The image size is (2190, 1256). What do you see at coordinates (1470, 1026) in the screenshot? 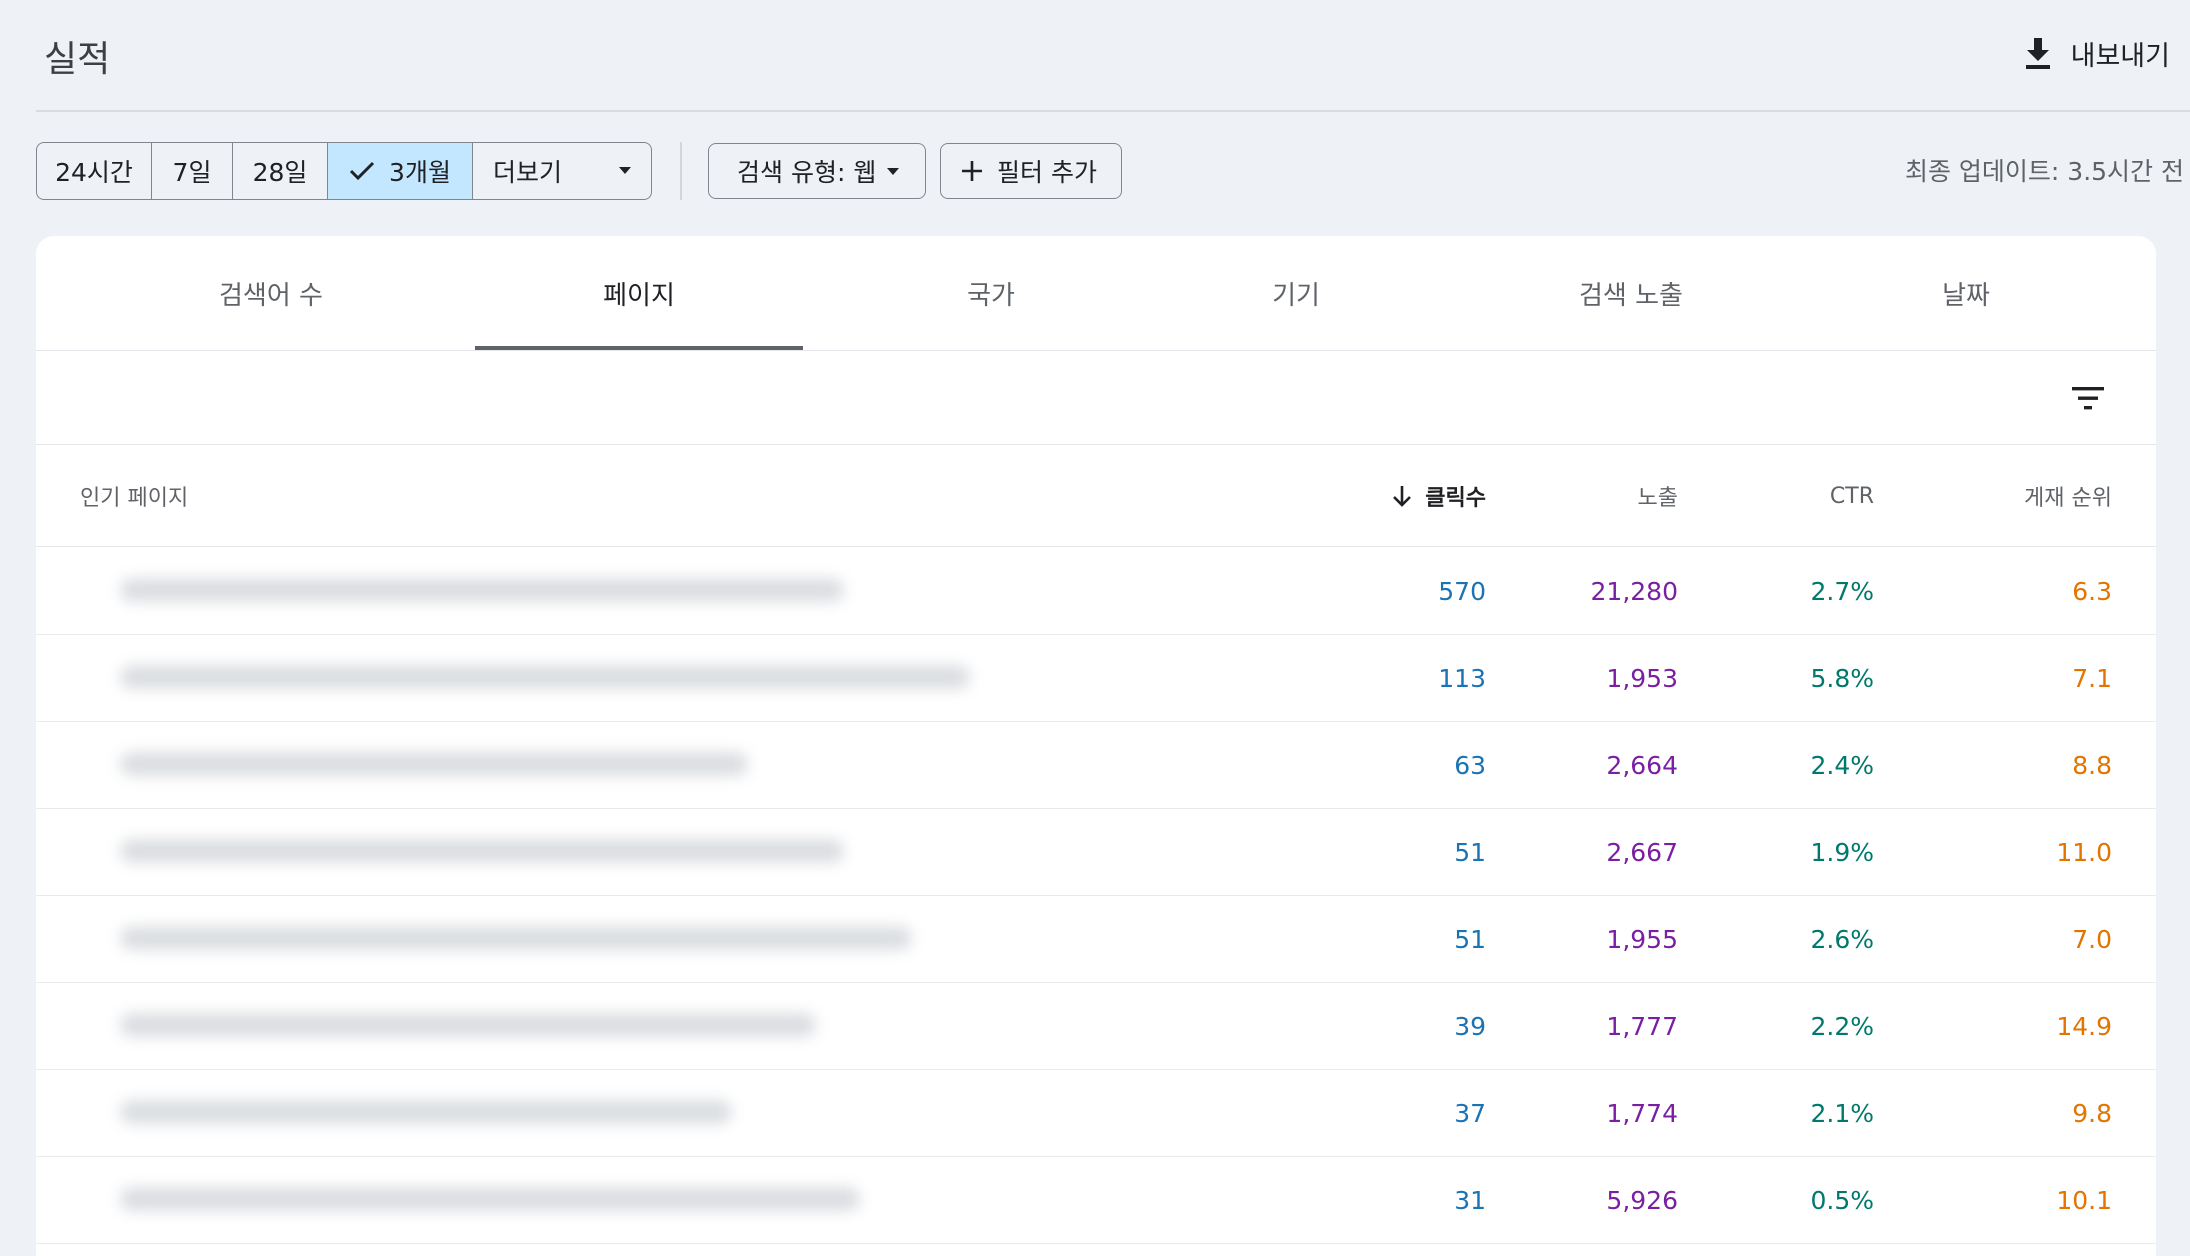
I see `cell-clicks: 39` at bounding box center [1470, 1026].